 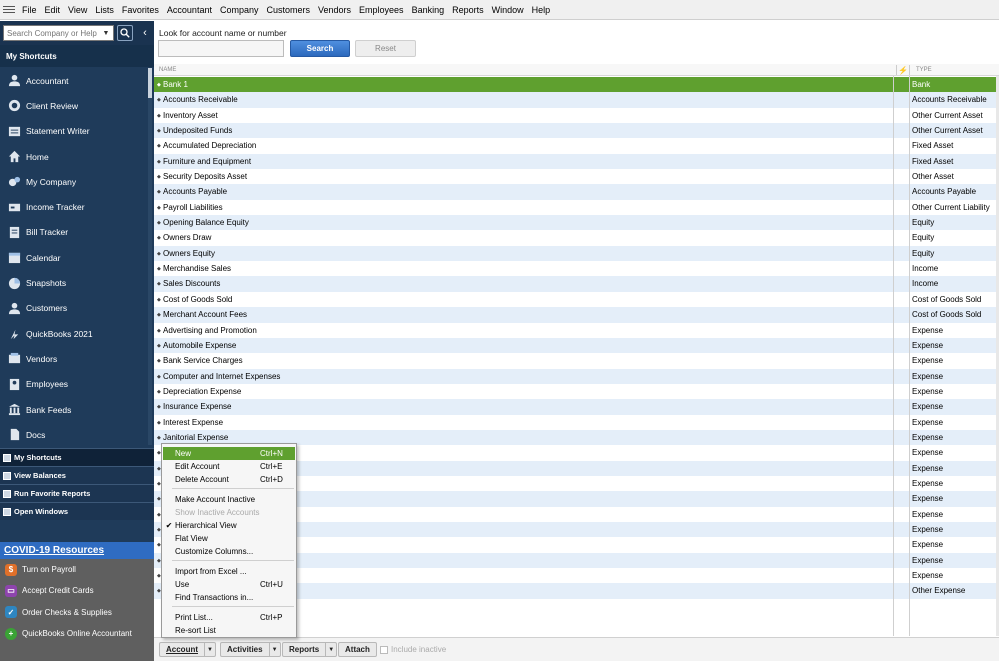 I want to click on menu-item-use: Use Ctrl+U, so click(x=229, y=584).